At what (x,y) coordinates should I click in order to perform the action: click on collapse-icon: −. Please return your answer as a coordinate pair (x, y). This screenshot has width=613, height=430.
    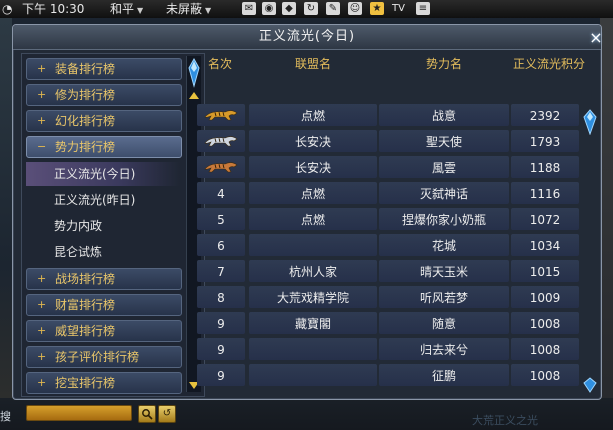
    Looking at the image, I should click on (42, 146).